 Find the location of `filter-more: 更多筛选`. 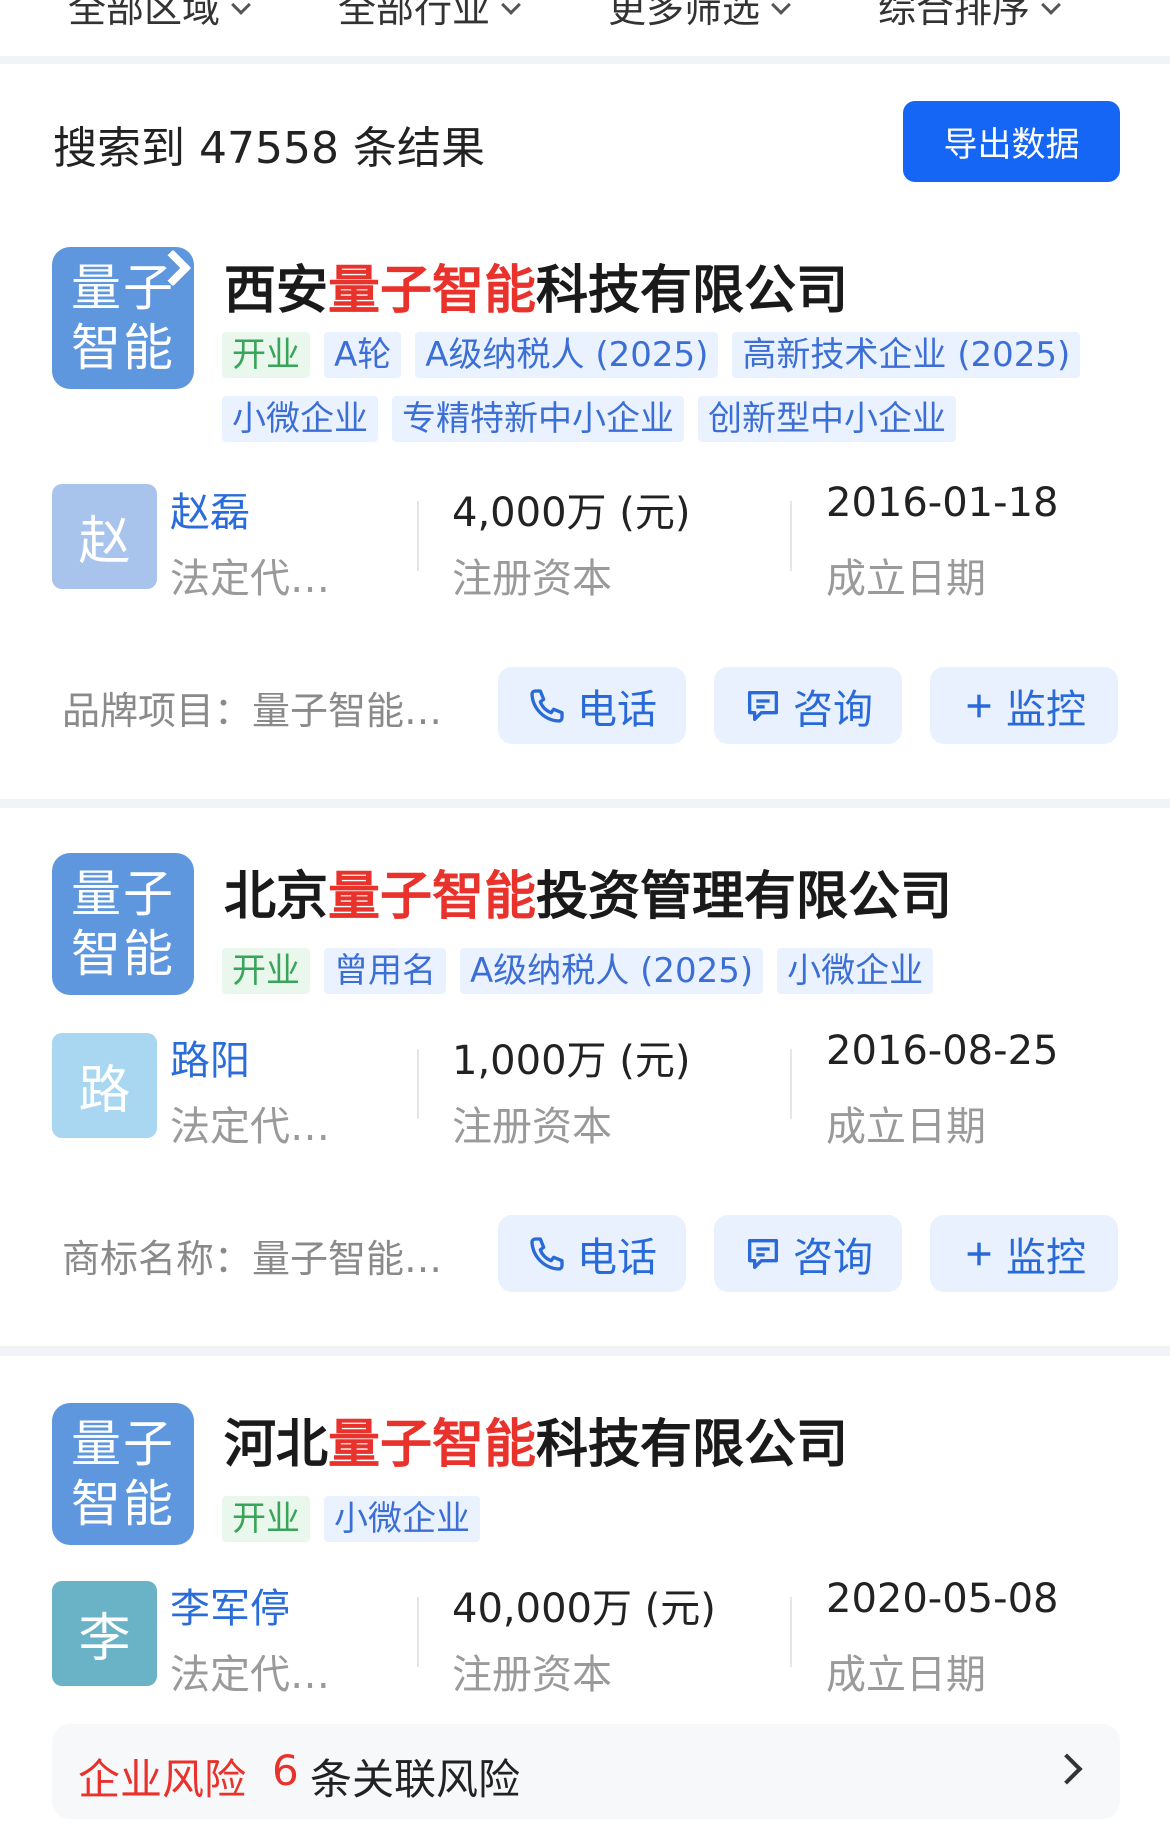

filter-more: 更多筛选 is located at coordinates (699, 16).